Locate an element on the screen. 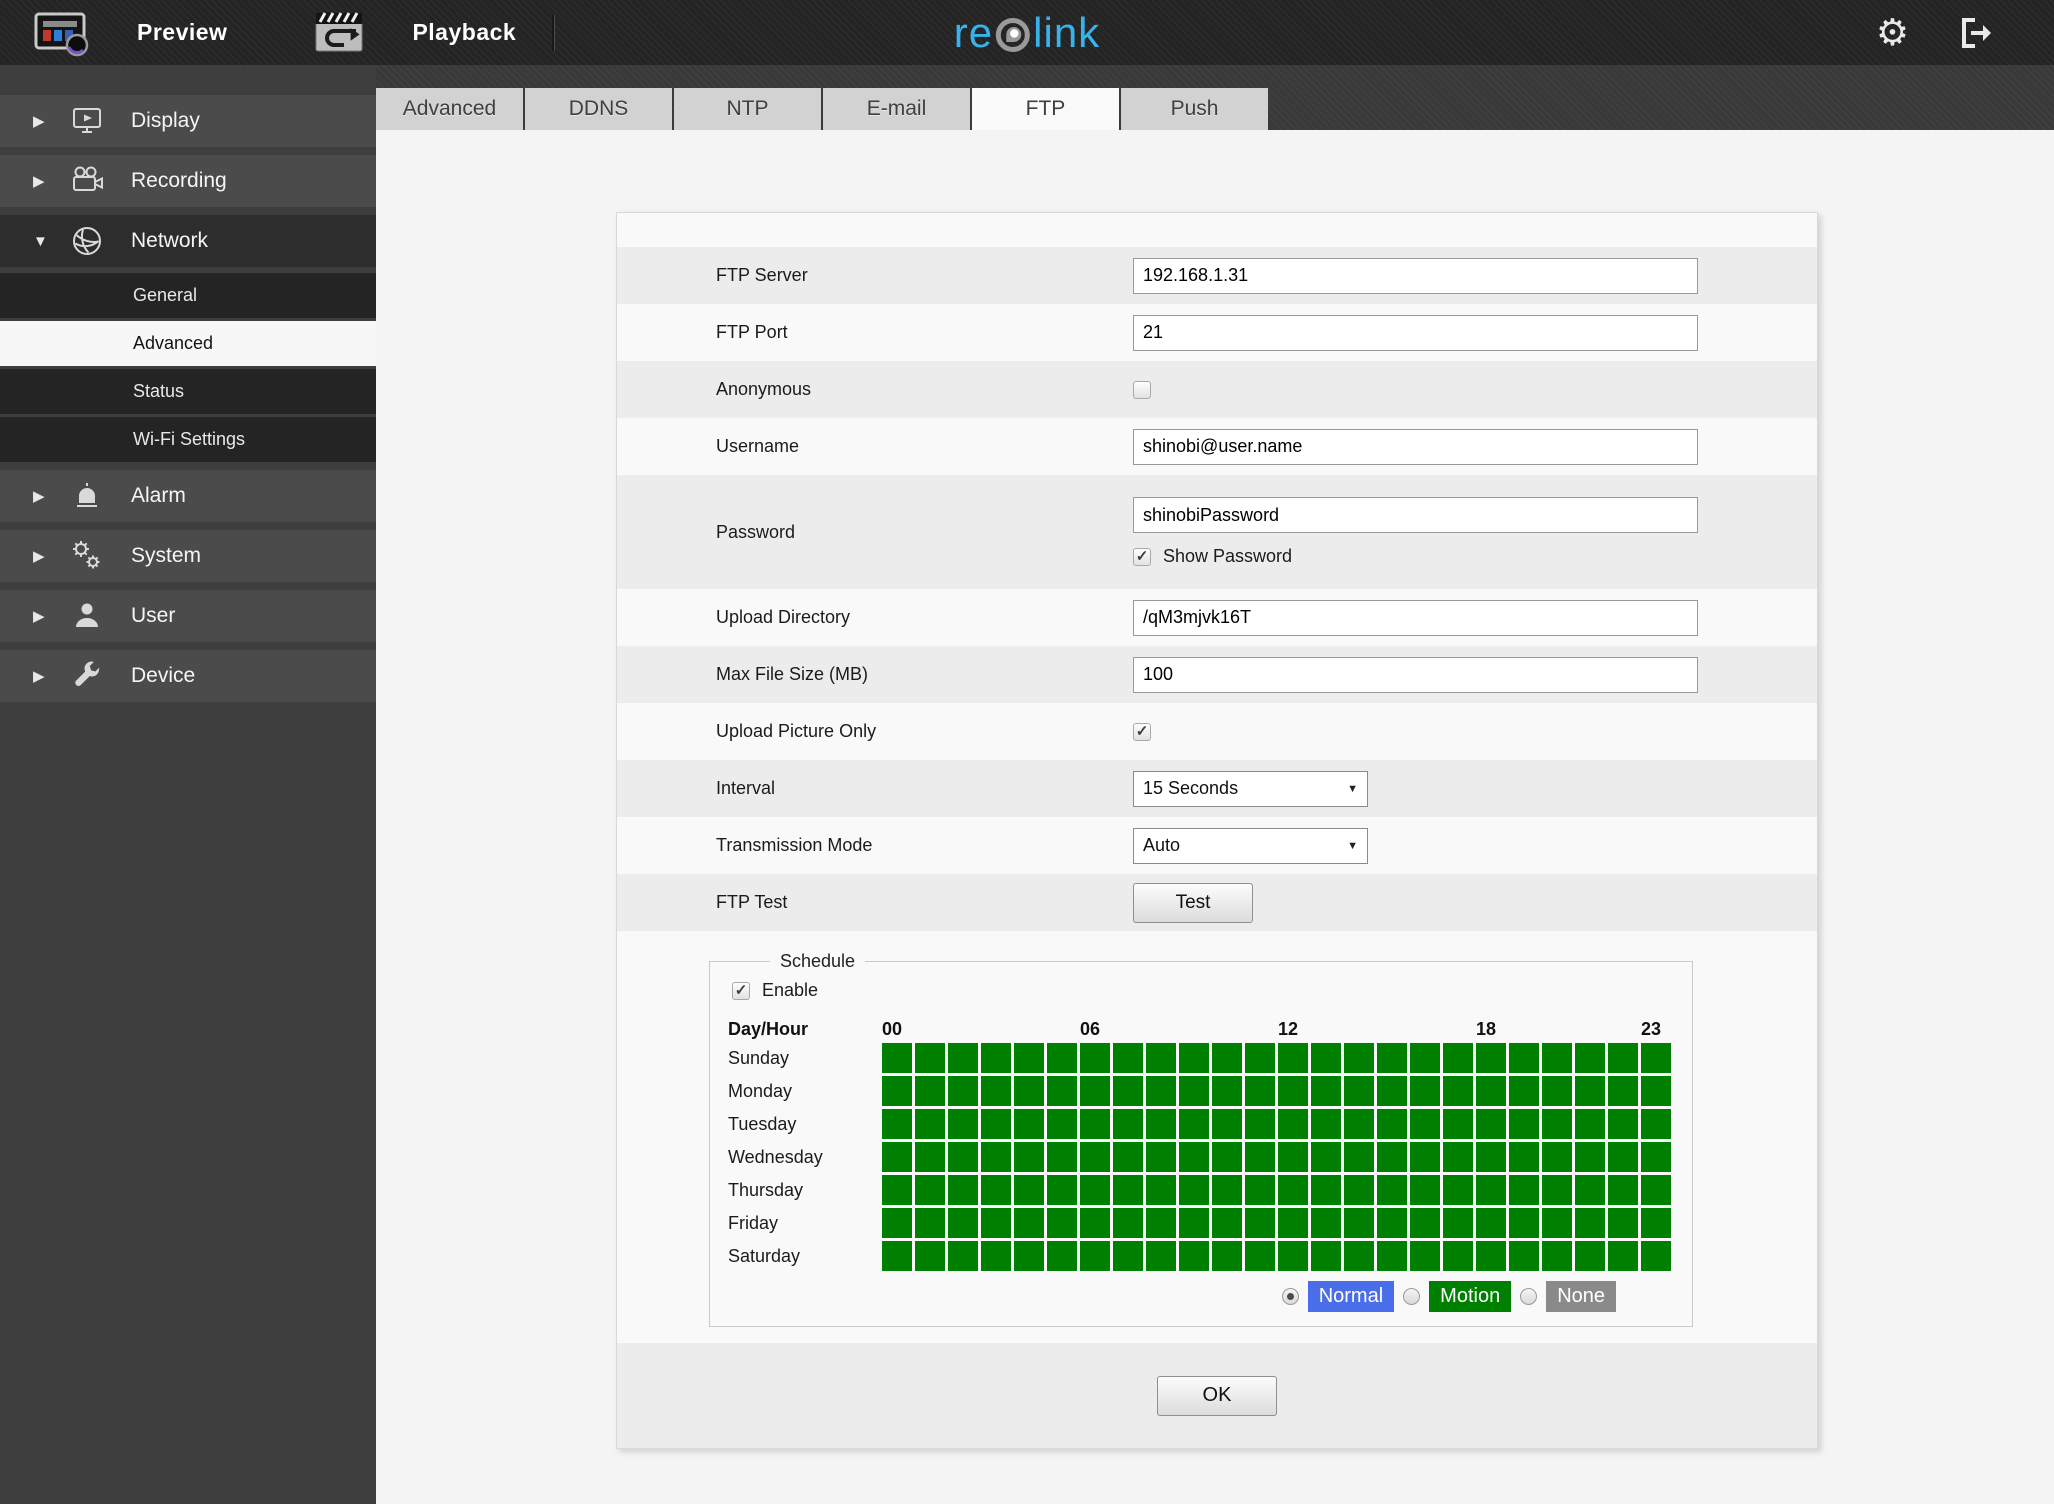 The height and width of the screenshot is (1504, 2054). tab-ddns: DDNS is located at coordinates (598, 109).